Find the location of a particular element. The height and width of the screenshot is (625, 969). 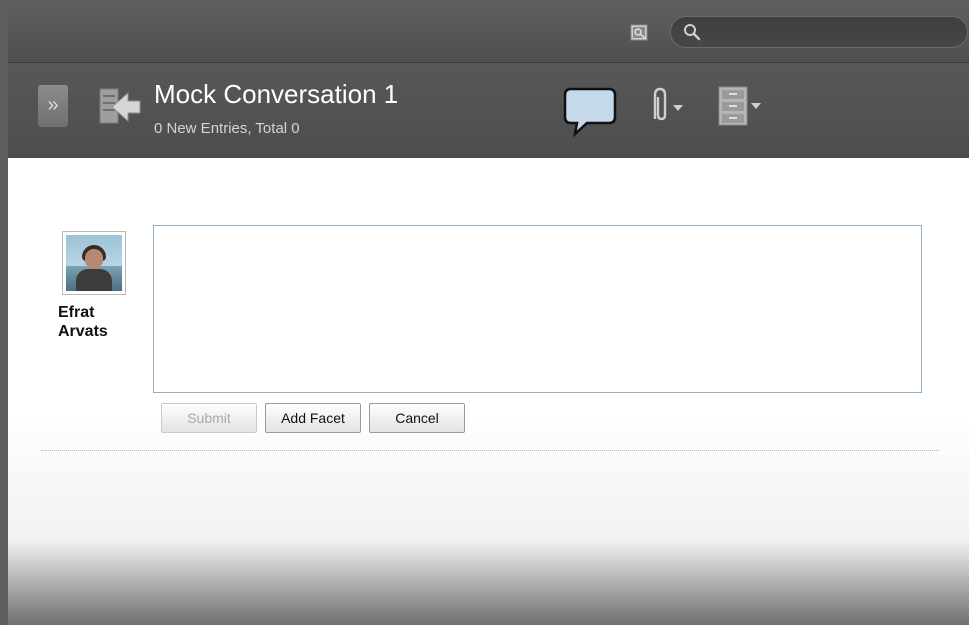

avatar-photo is located at coordinates (94, 263).